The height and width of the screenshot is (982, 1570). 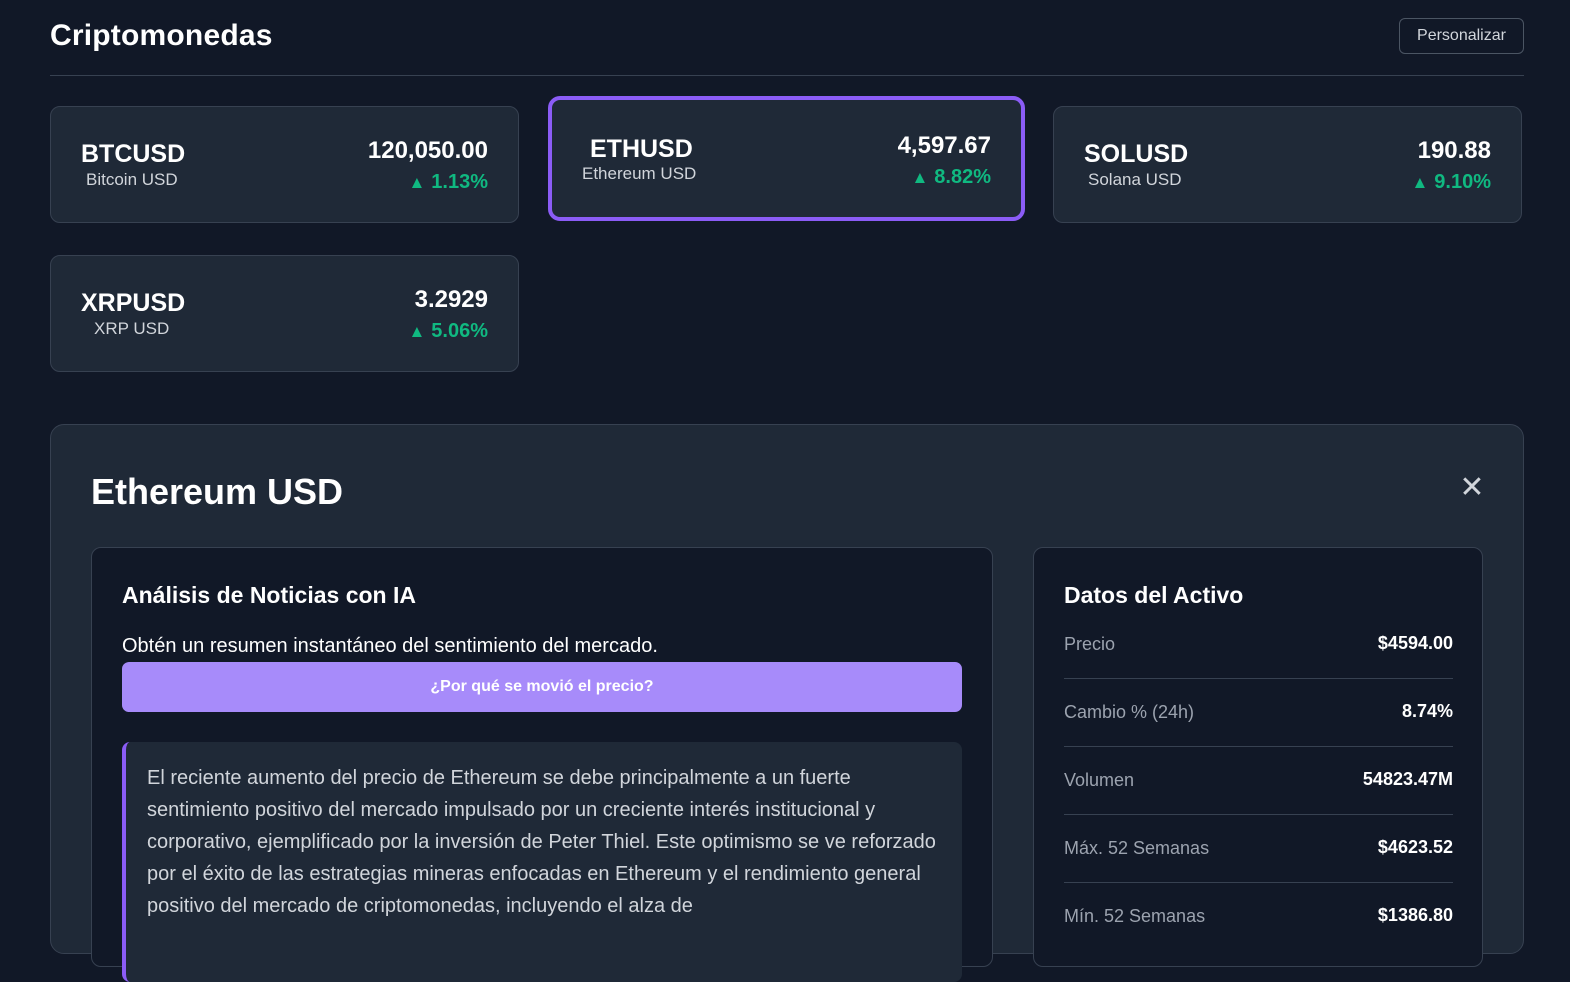 I want to click on ticker-price: 120,050.00, so click(x=427, y=150).